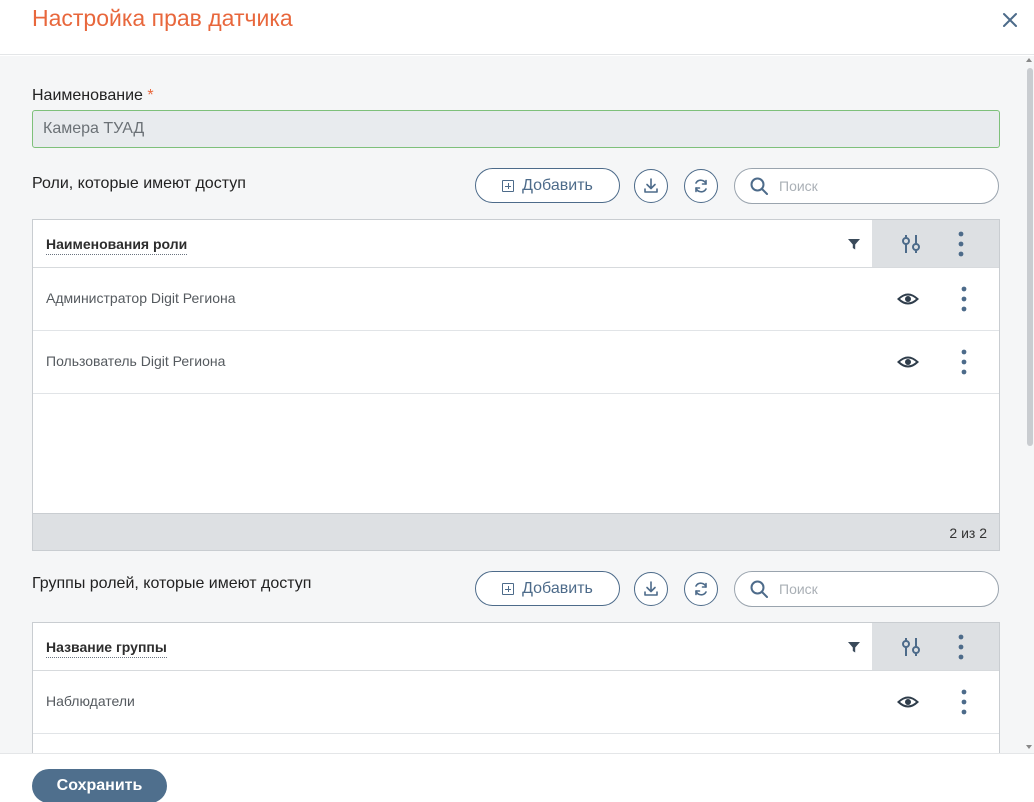 This screenshot has width=1034, height=802. What do you see at coordinates (517, 777) in the screenshot?
I see `dialog-footer: Сохранить` at bounding box center [517, 777].